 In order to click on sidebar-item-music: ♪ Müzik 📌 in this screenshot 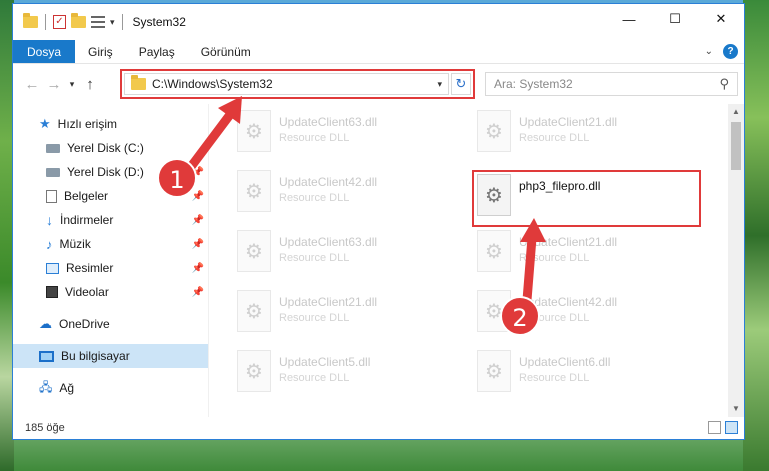, I will do `click(110, 244)`.